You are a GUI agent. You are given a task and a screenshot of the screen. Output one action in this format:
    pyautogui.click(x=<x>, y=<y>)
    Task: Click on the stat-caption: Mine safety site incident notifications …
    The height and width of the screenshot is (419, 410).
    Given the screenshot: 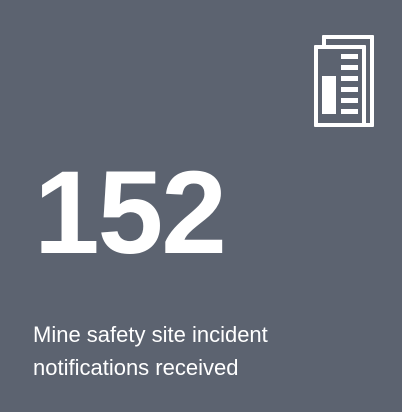 What is the action you would take?
    pyautogui.click(x=203, y=351)
    